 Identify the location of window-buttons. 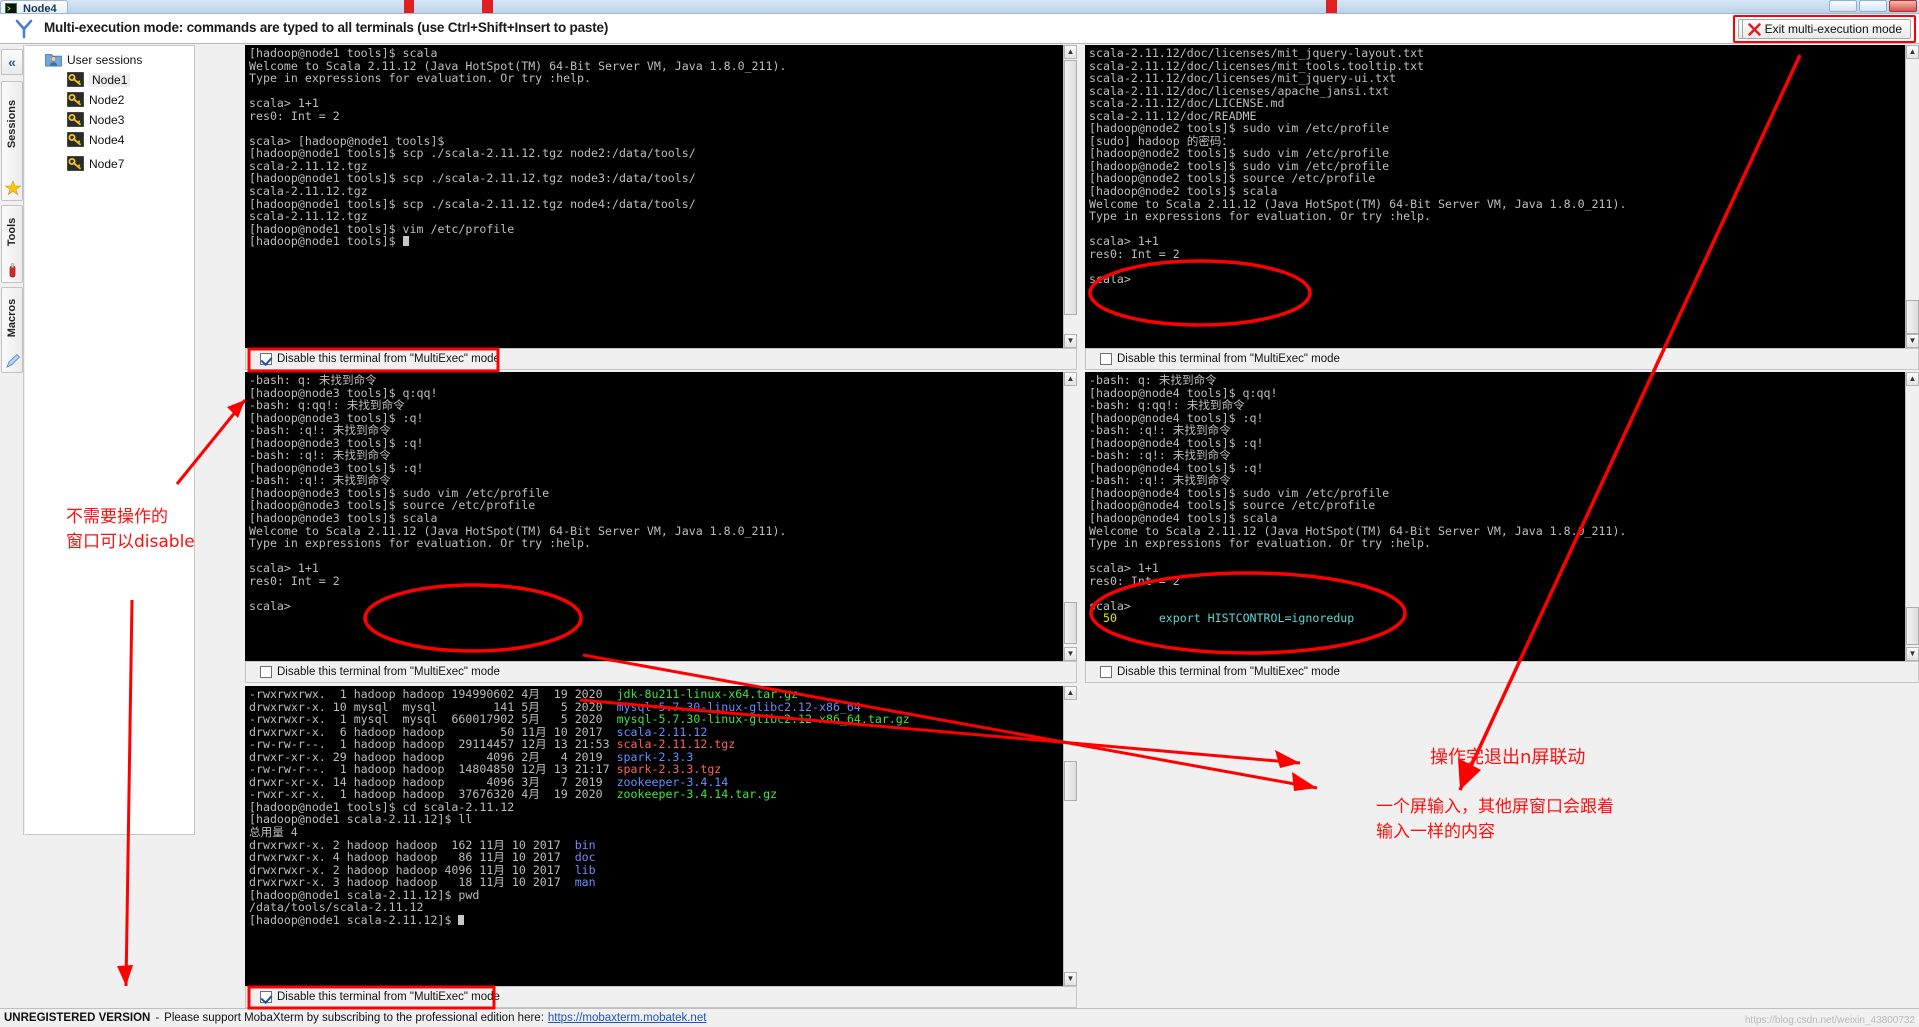
(1873, 6).